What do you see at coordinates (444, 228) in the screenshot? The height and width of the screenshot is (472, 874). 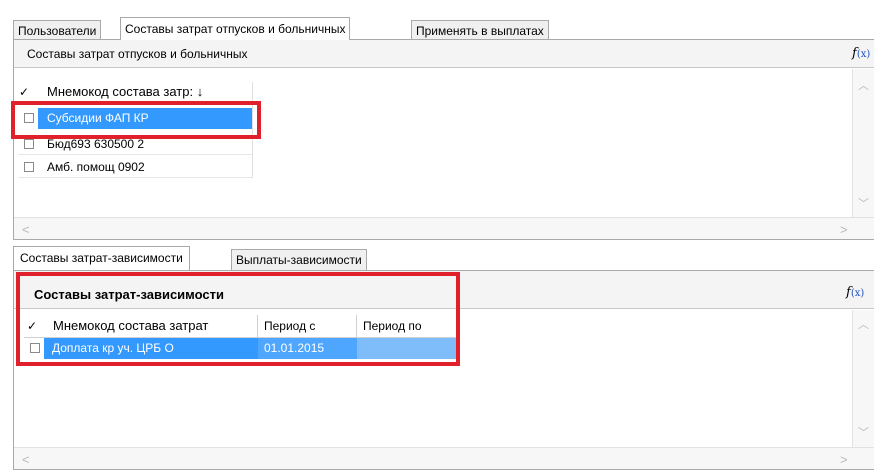 I see `top-horizontal-scrollbar: < >` at bounding box center [444, 228].